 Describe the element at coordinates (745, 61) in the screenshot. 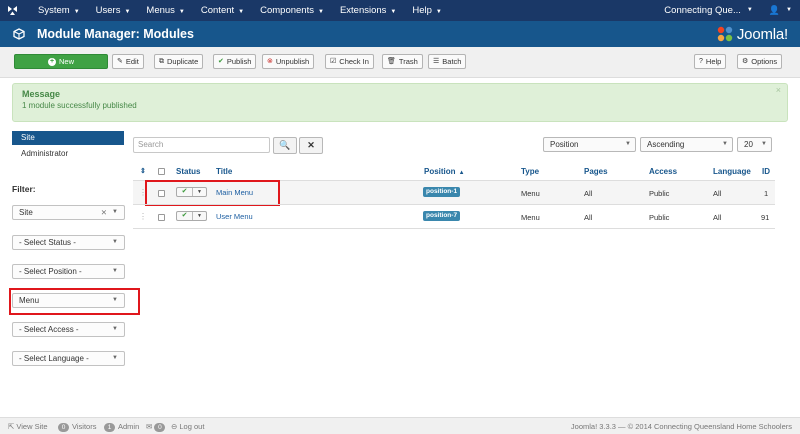

I see `gear-icon: ⚙` at that location.